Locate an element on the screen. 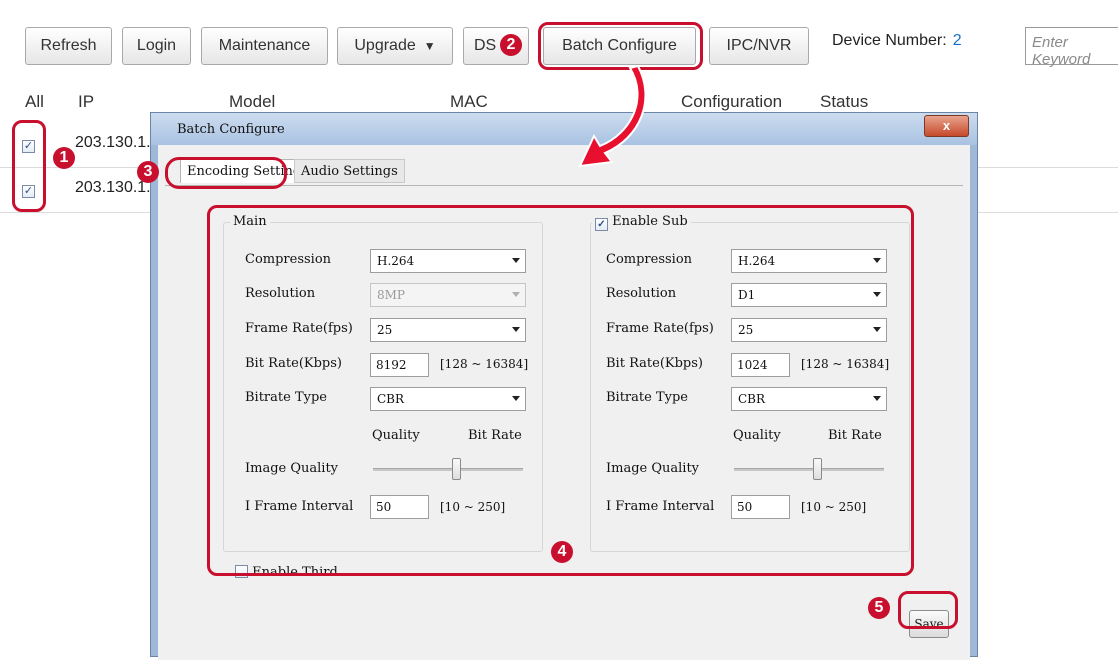 The height and width of the screenshot is (660, 1118). ipc-nvr-button: IPC/NVR is located at coordinates (759, 46).